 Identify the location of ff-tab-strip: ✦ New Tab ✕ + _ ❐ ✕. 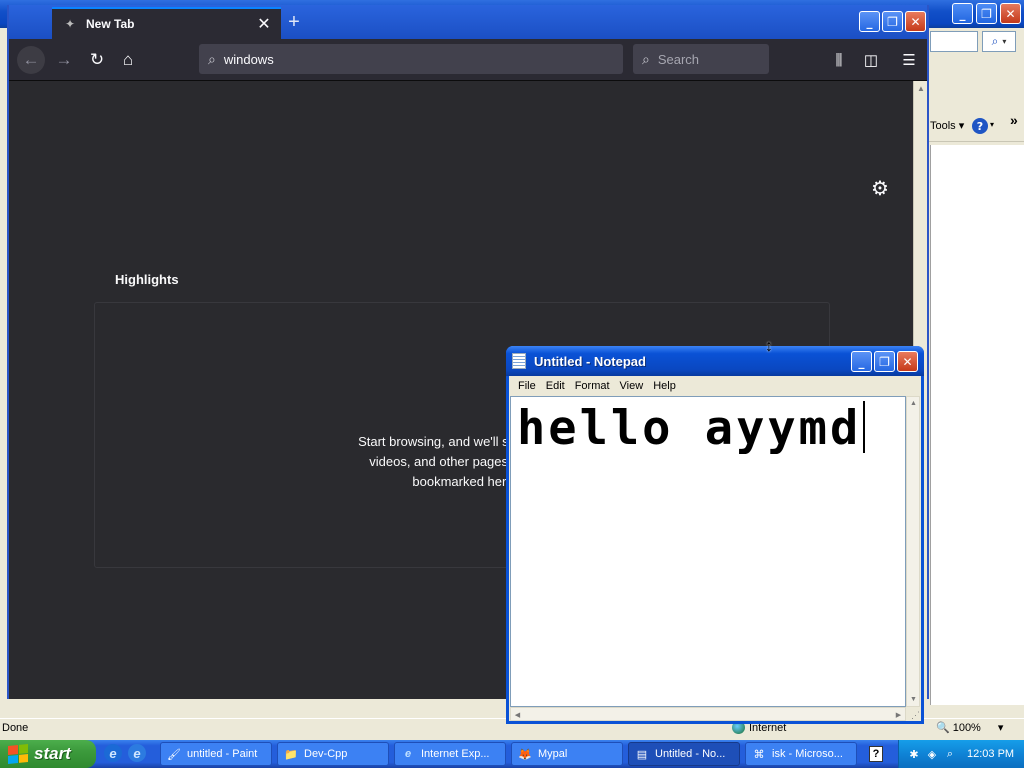
(468, 22).